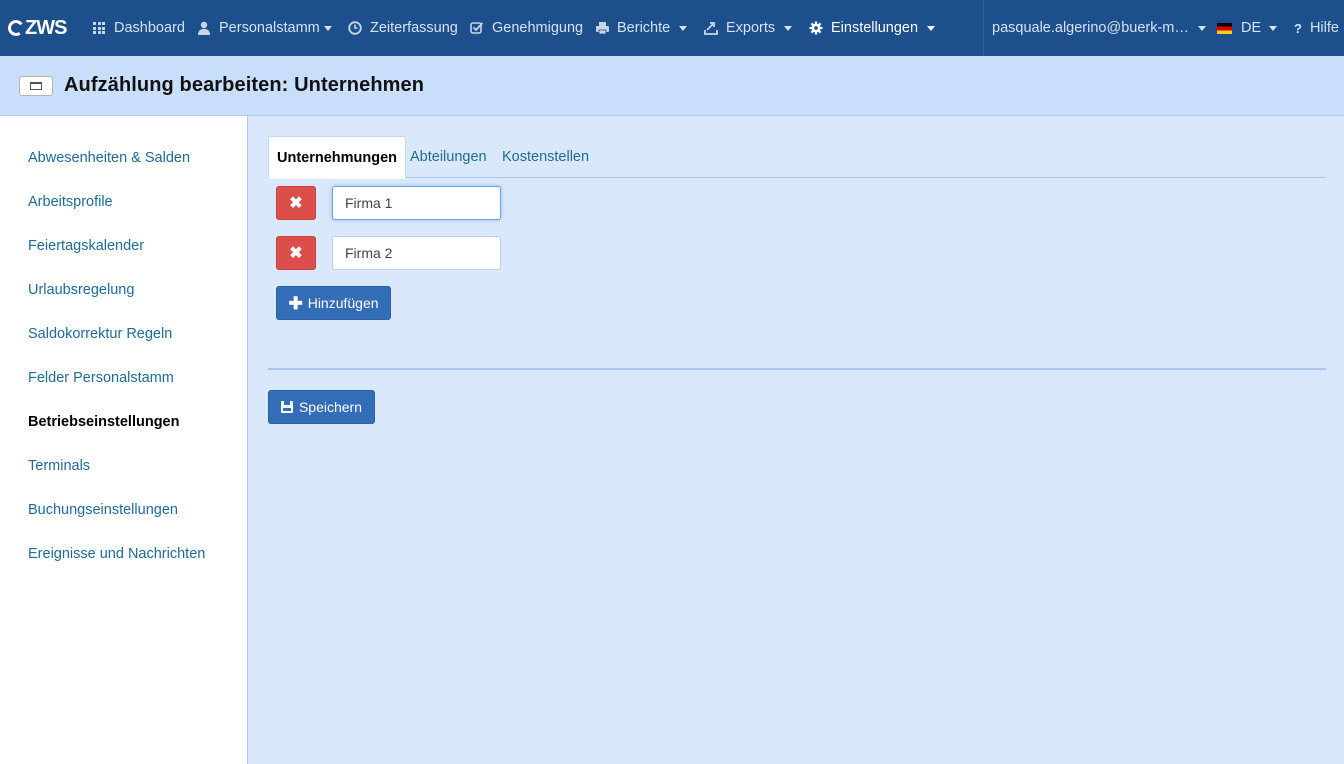 This screenshot has height=764, width=1344. Describe the element at coordinates (100, 334) in the screenshot. I see `sidebar-item-saldokorrektur: Saldokorrektur Regeln` at that location.